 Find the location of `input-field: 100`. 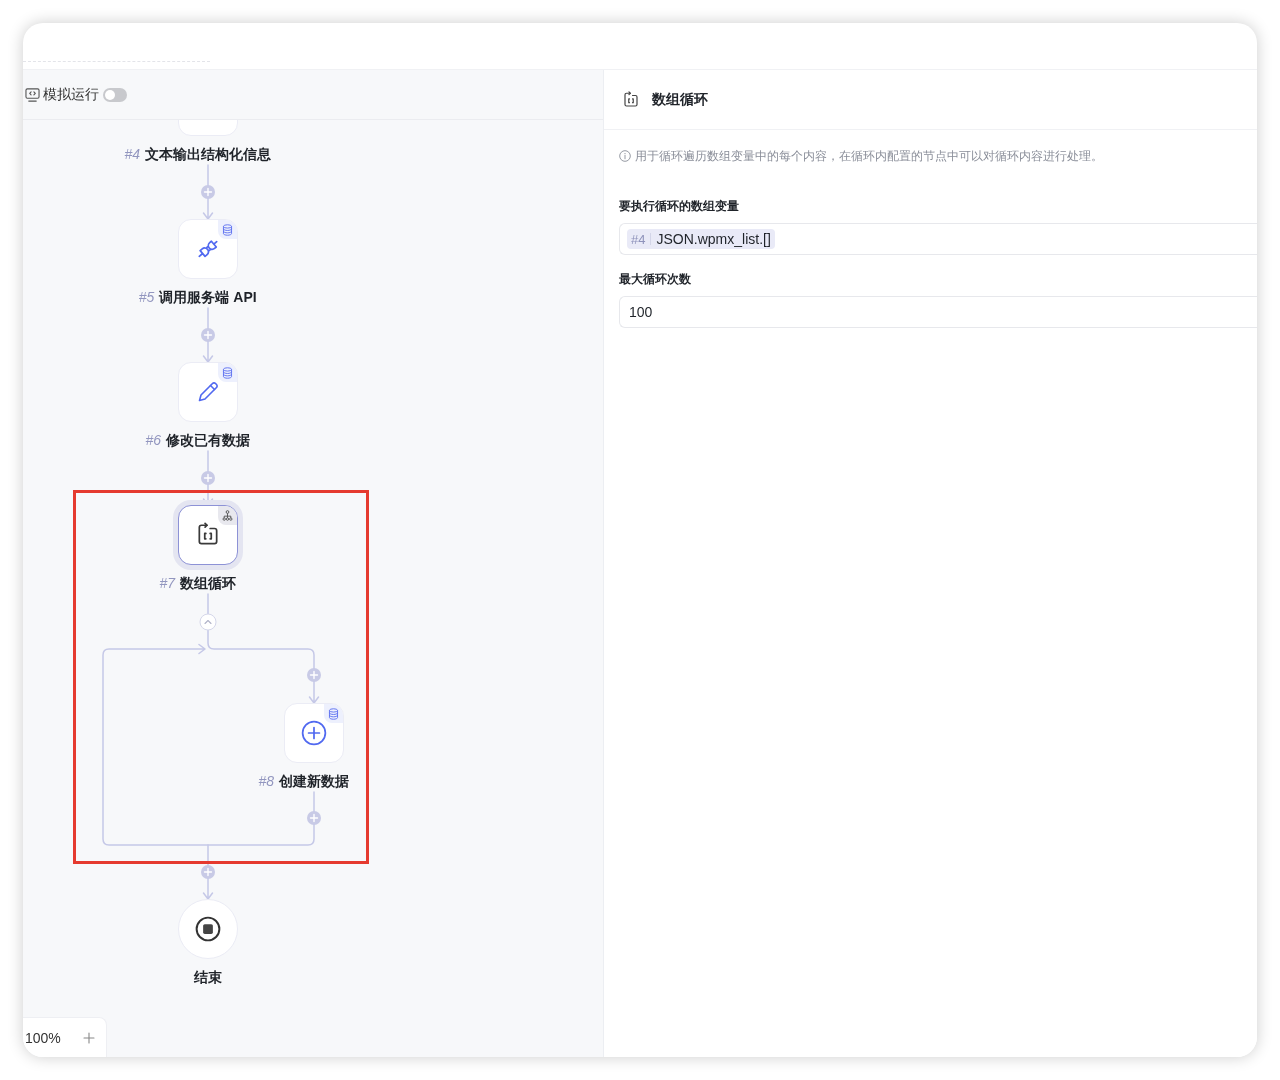

input-field: 100 is located at coordinates (938, 312).